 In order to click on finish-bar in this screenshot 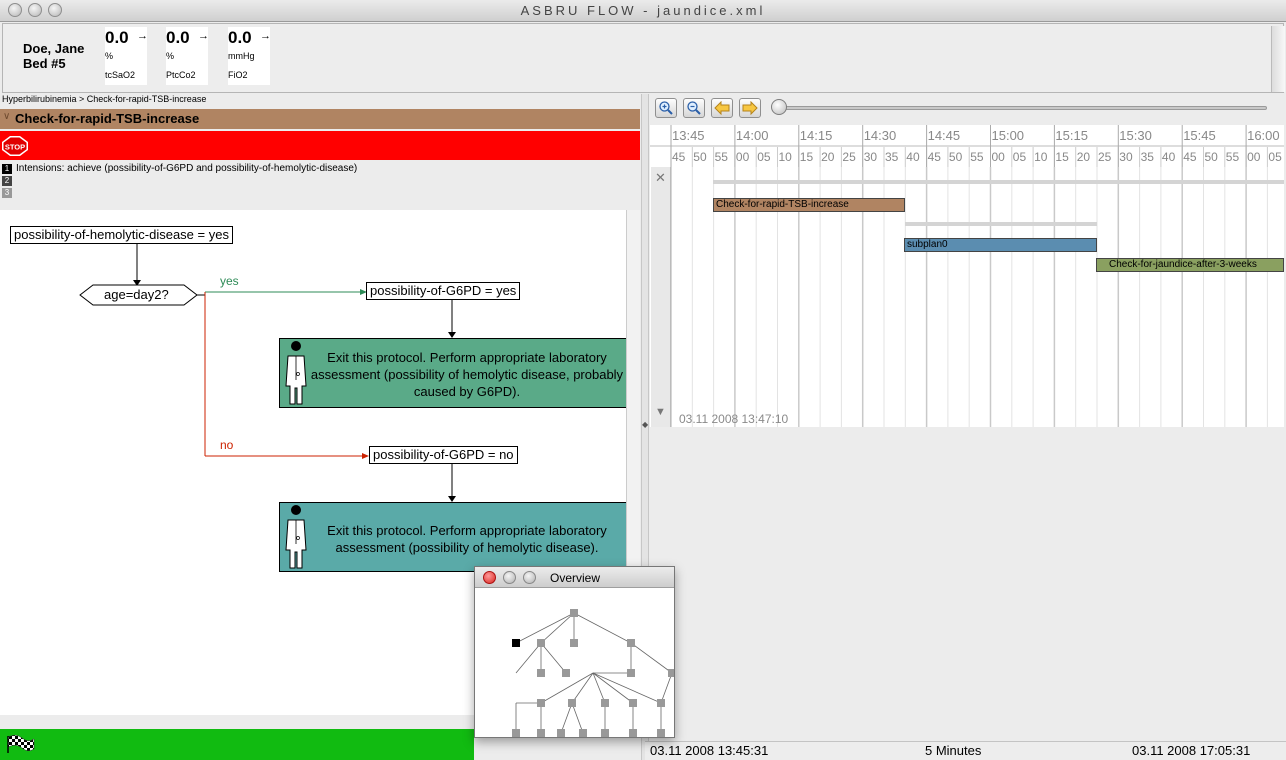, I will do `click(237, 744)`.